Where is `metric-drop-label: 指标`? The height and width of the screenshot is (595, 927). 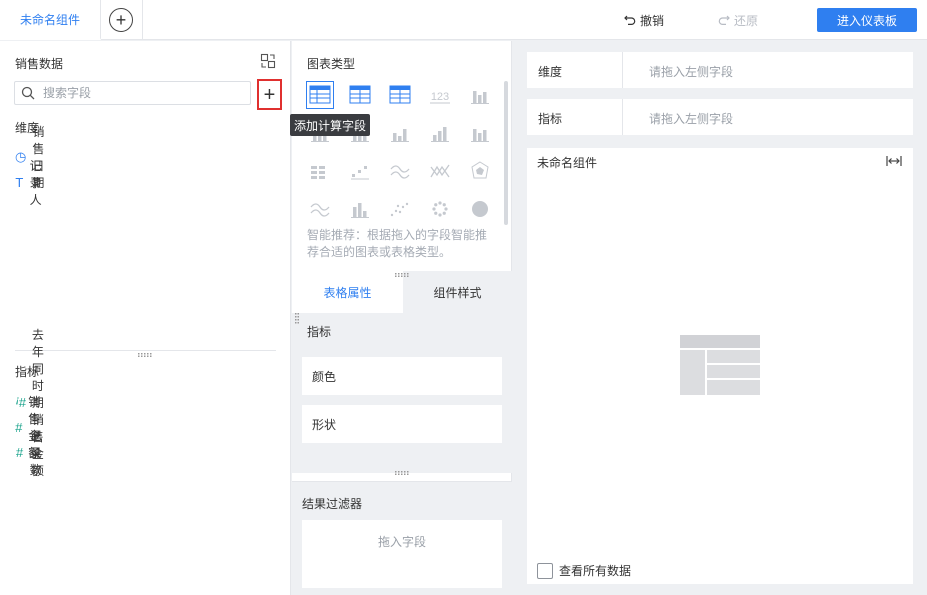 metric-drop-label: 指标 is located at coordinates (550, 119).